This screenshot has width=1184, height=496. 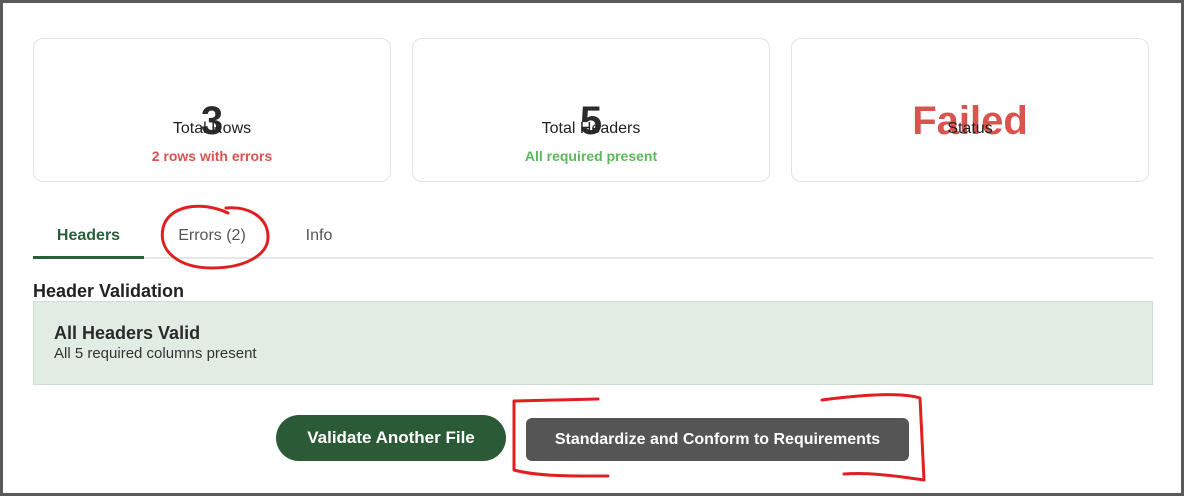 I want to click on tab-info: Info, so click(x=319, y=235).